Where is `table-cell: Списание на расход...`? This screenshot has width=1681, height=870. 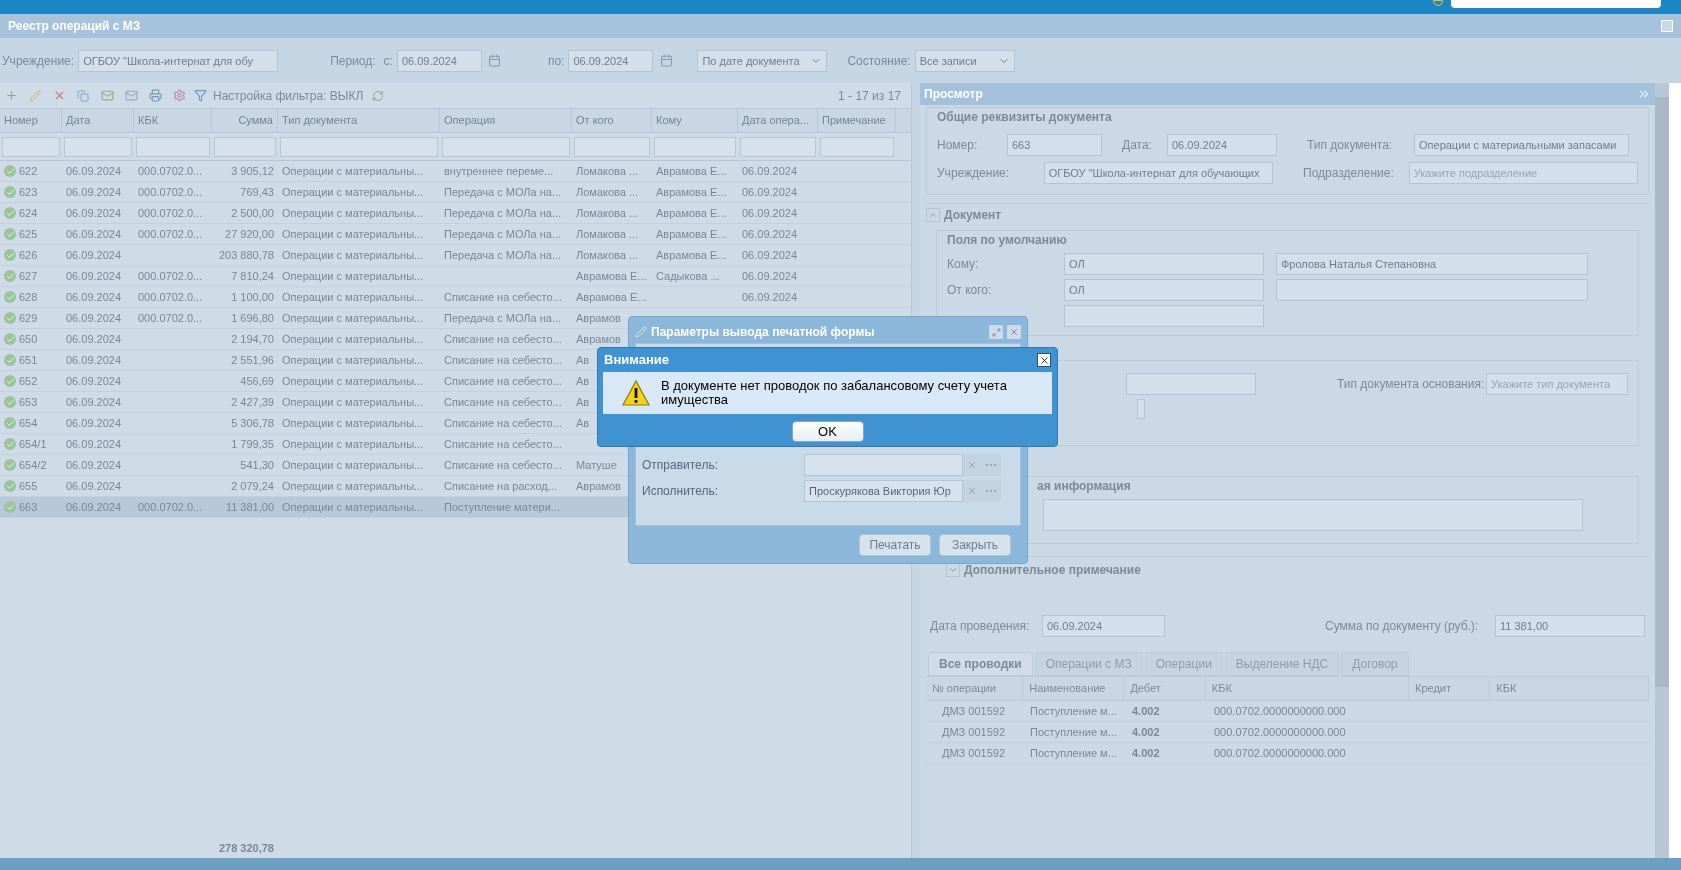
table-cell: Списание на расход... is located at coordinates (500, 486).